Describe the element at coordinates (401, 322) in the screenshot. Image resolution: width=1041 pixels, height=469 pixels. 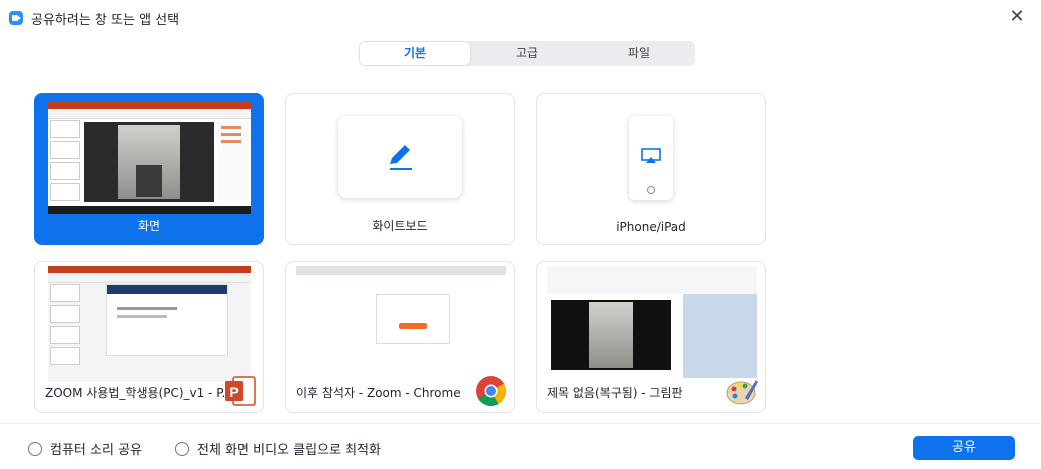
I see `chrome-thumbnail` at that location.